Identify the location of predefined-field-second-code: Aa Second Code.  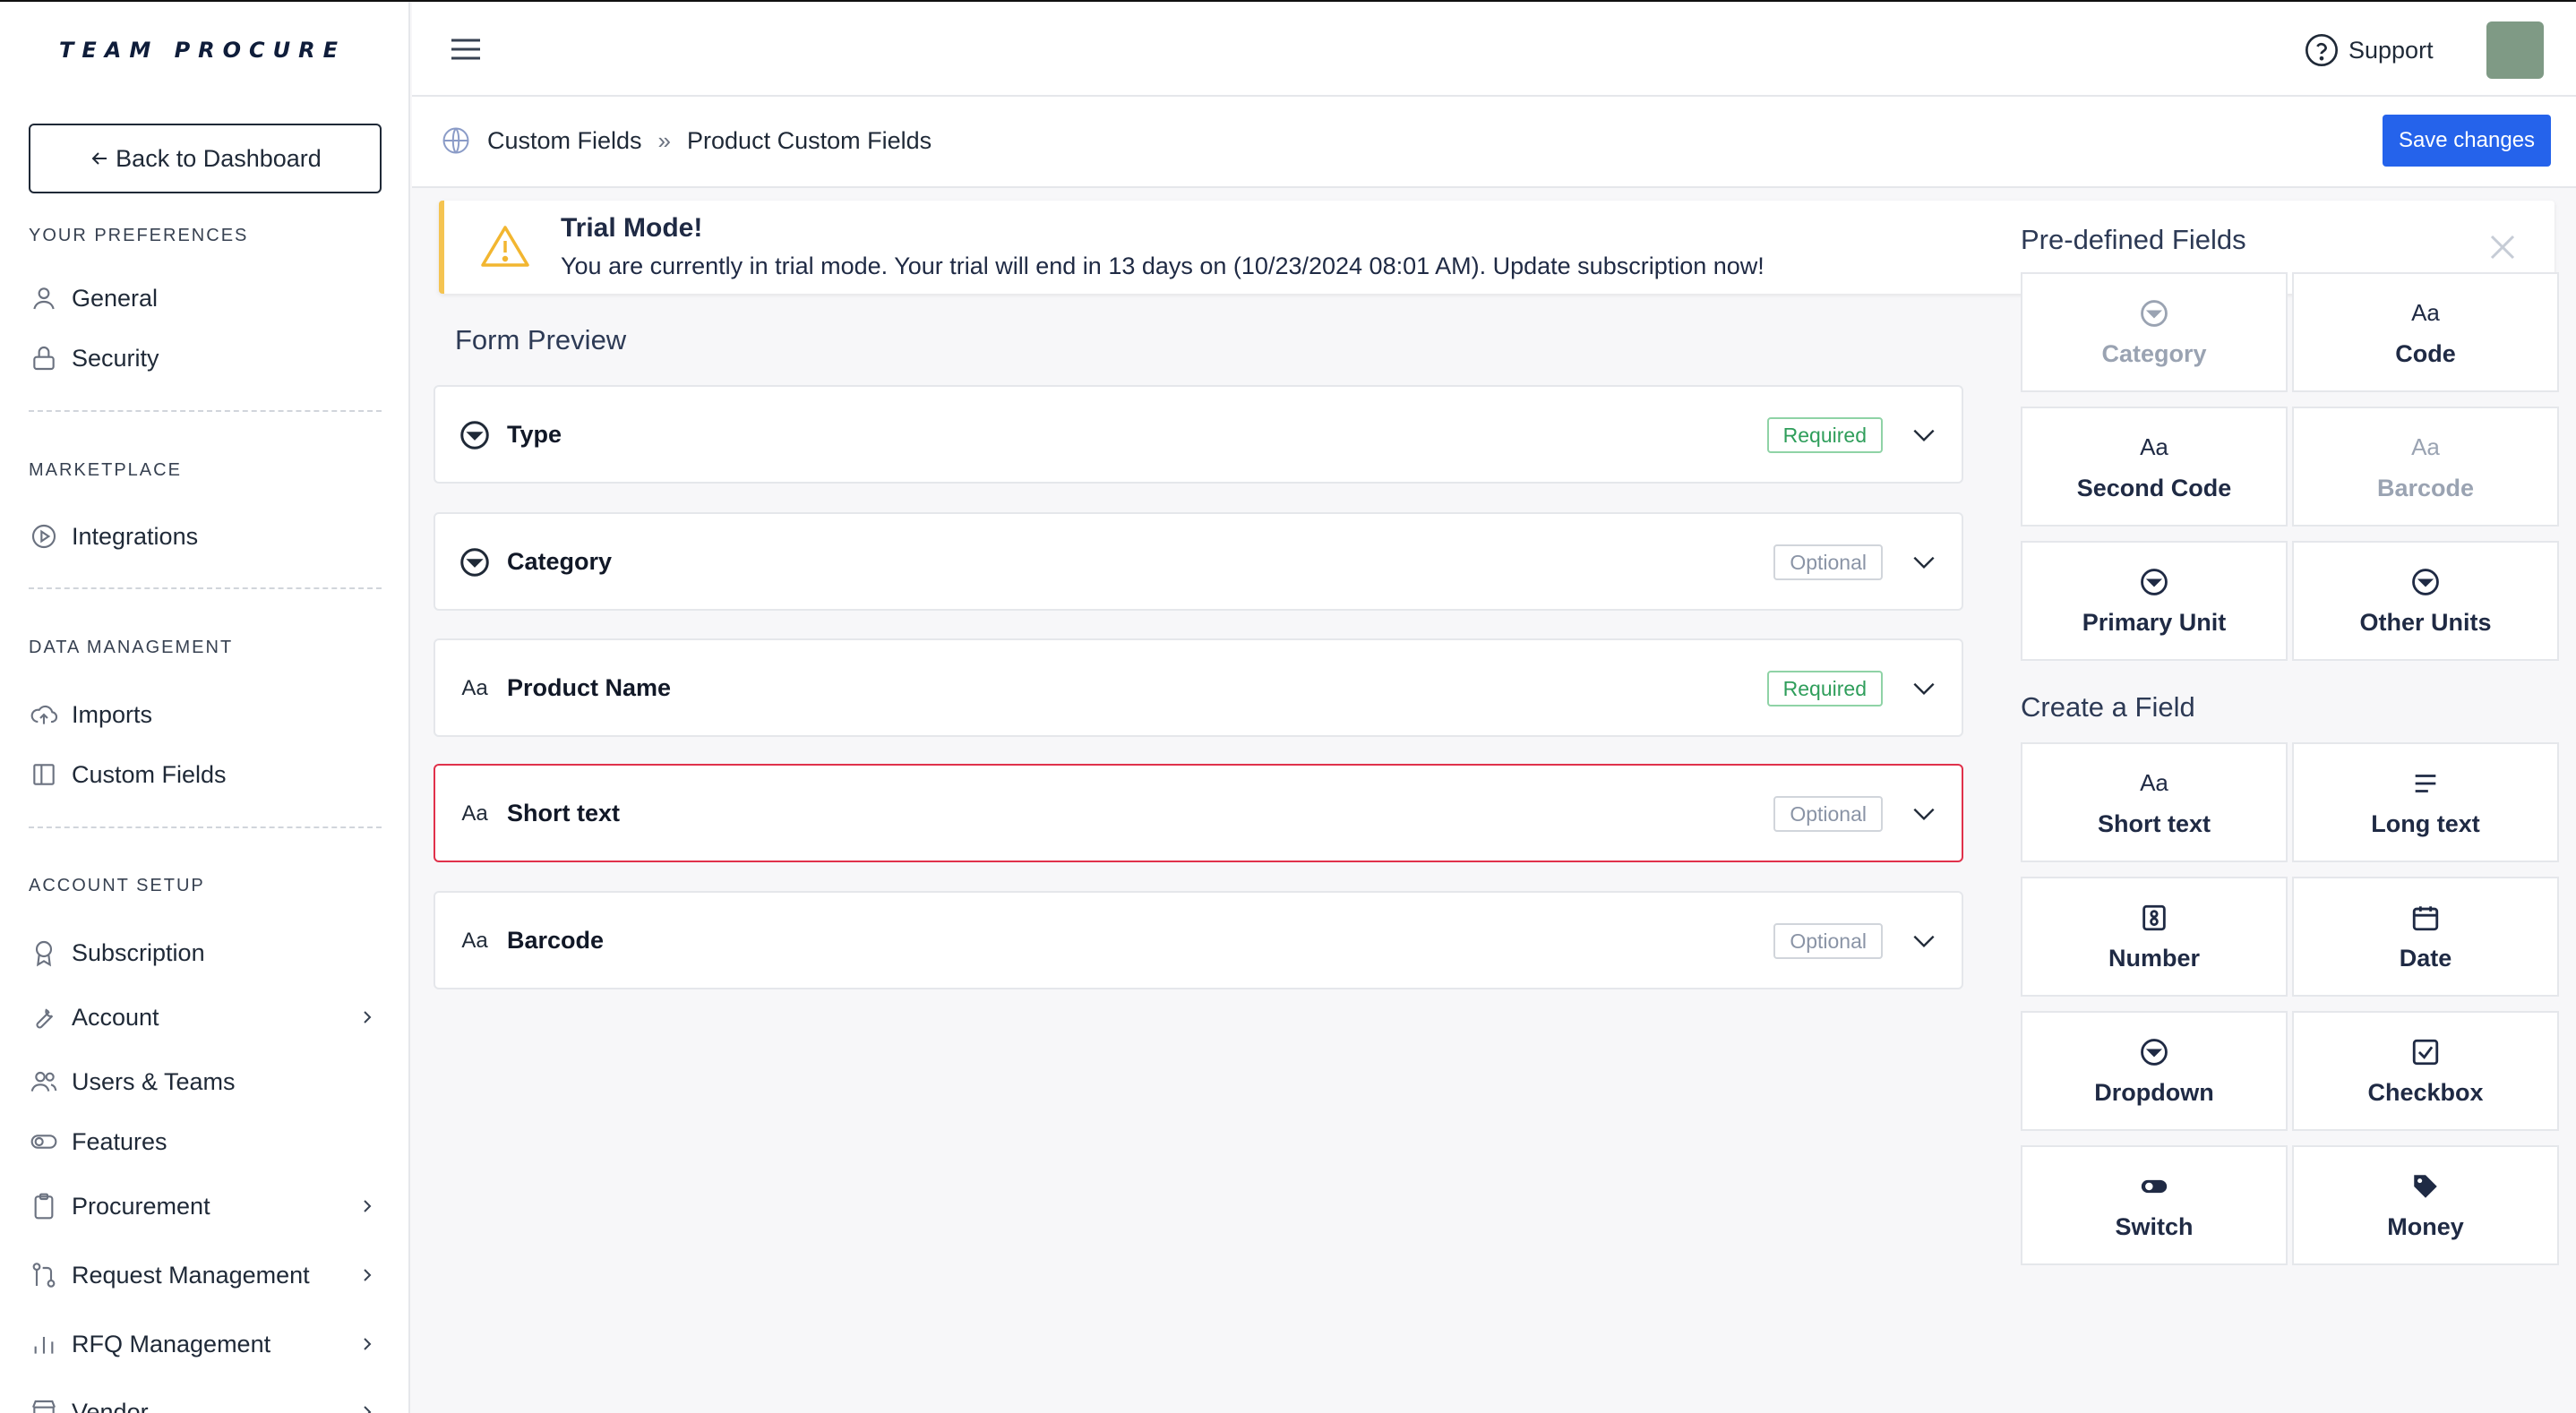
(2154, 467).